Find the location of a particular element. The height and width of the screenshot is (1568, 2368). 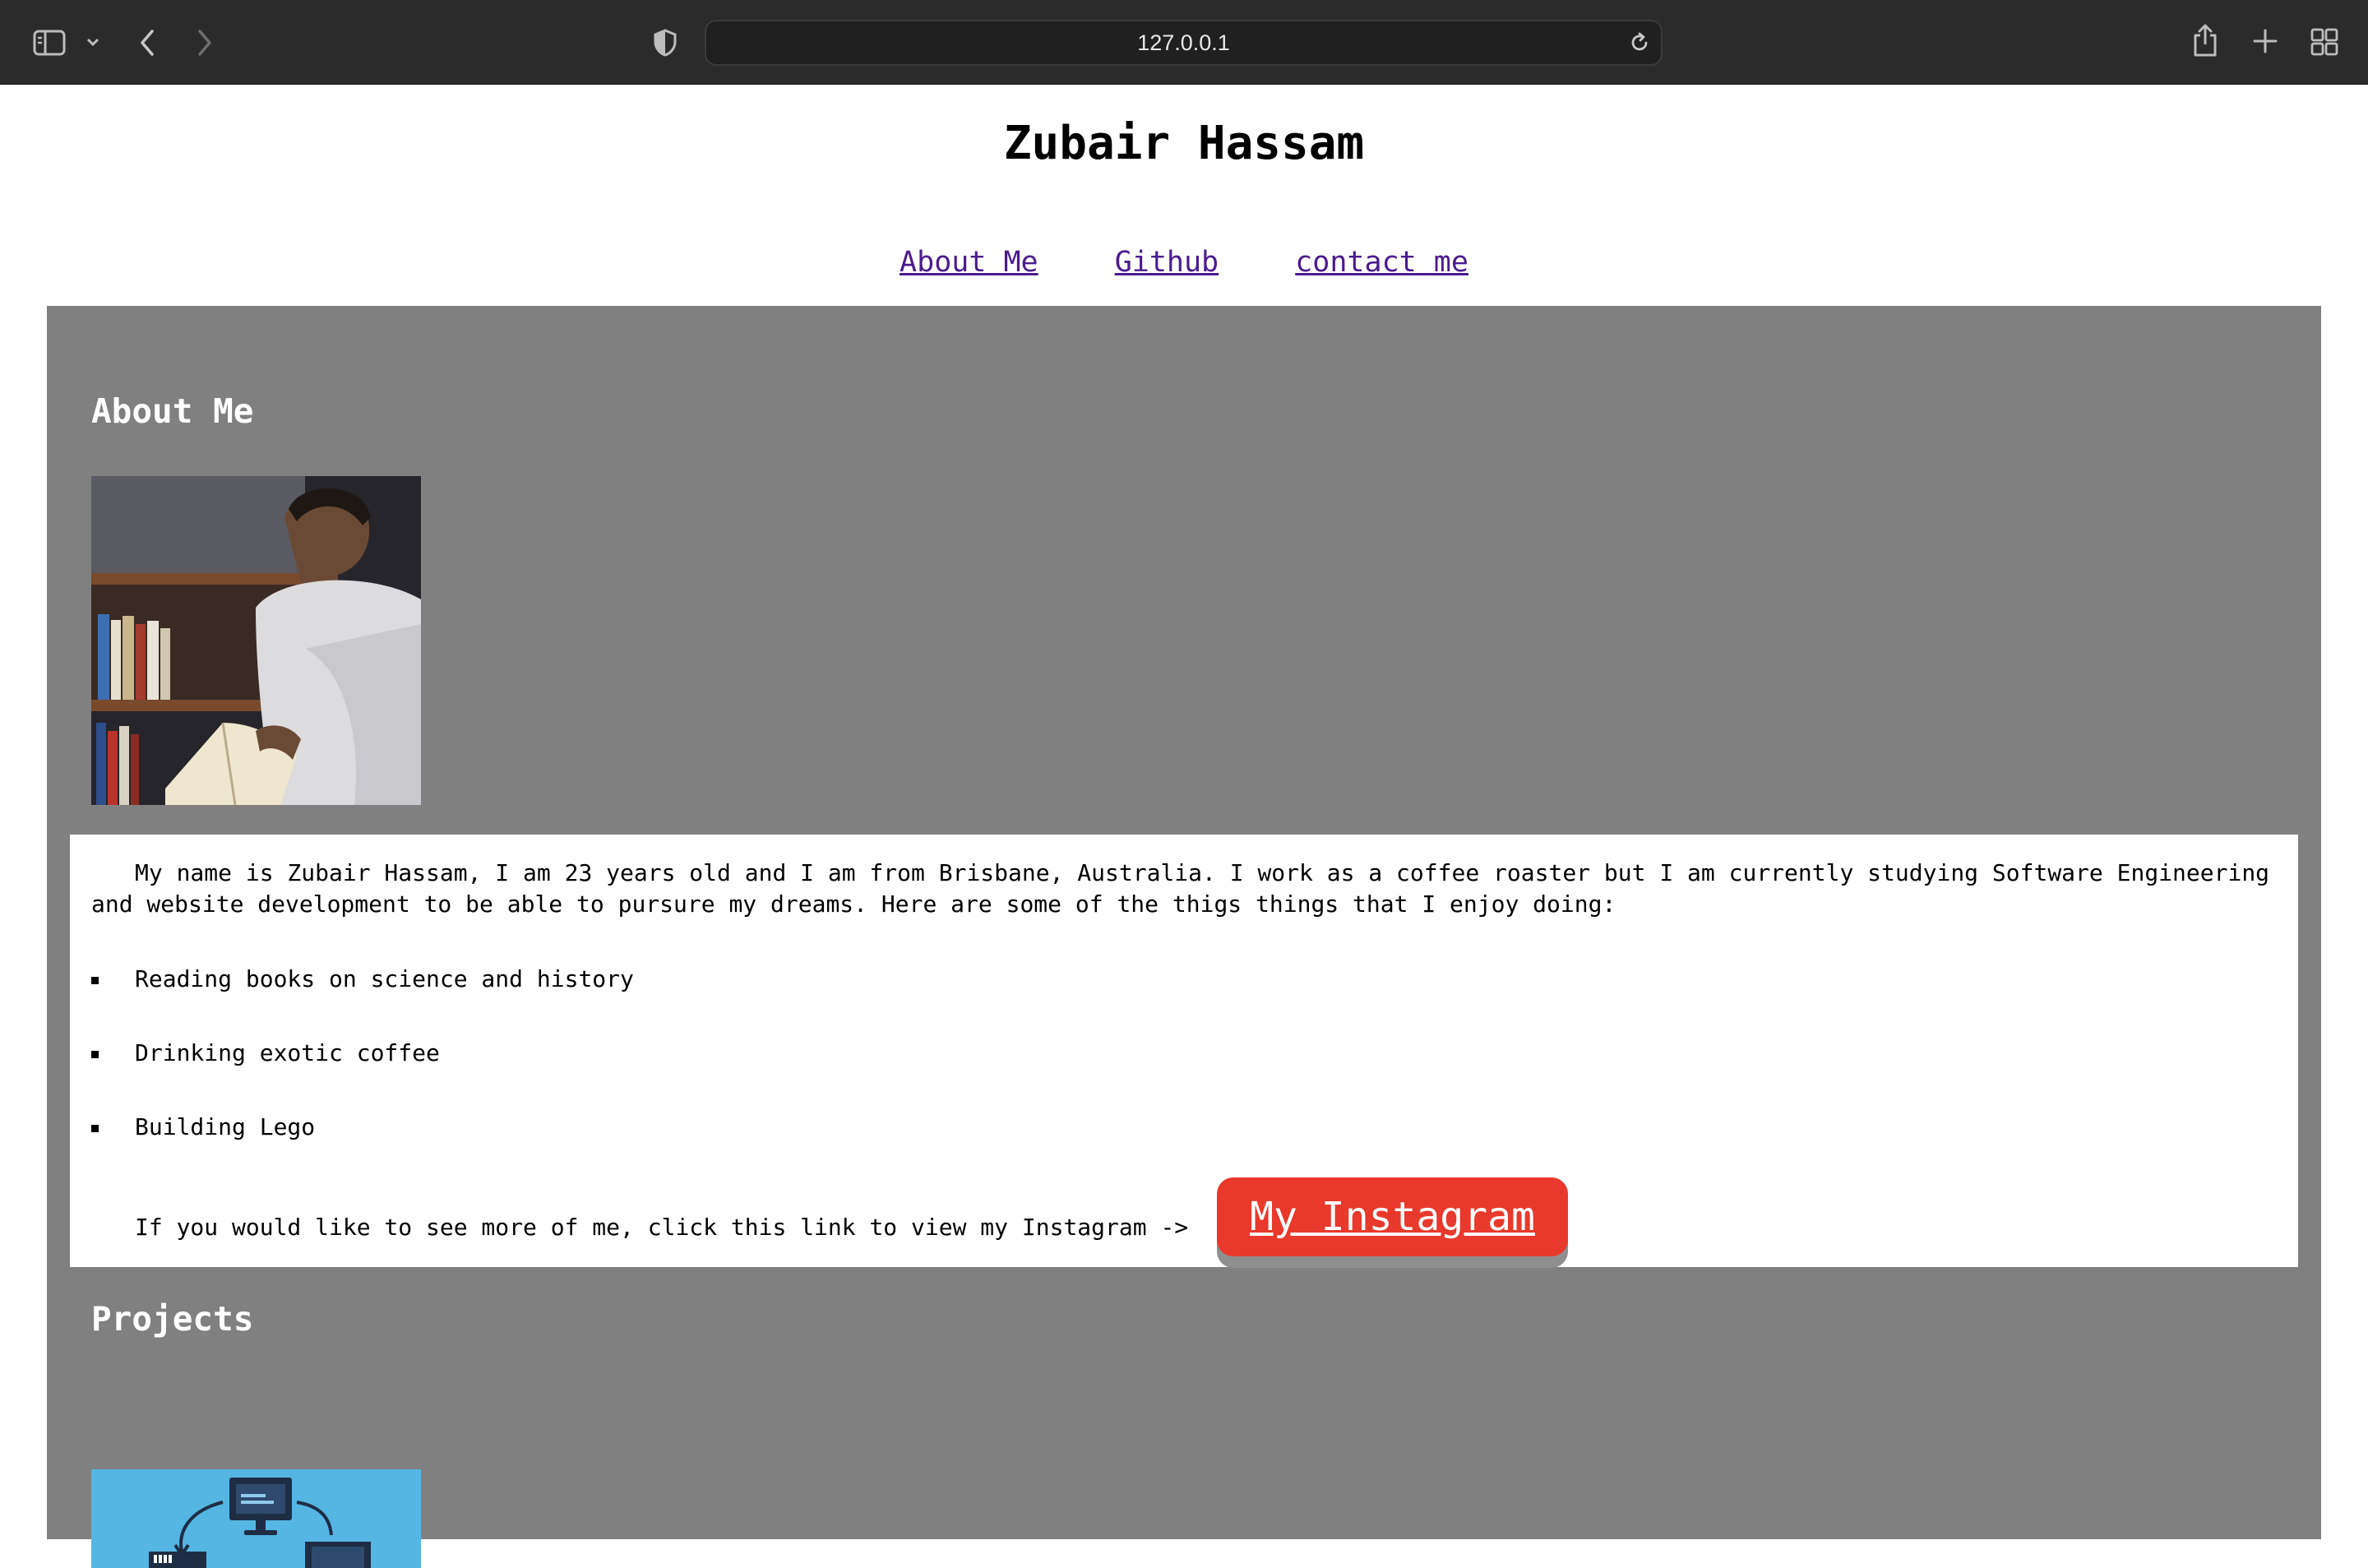

list-item: Drinking exotic coffee is located at coordinates (1183, 1053).